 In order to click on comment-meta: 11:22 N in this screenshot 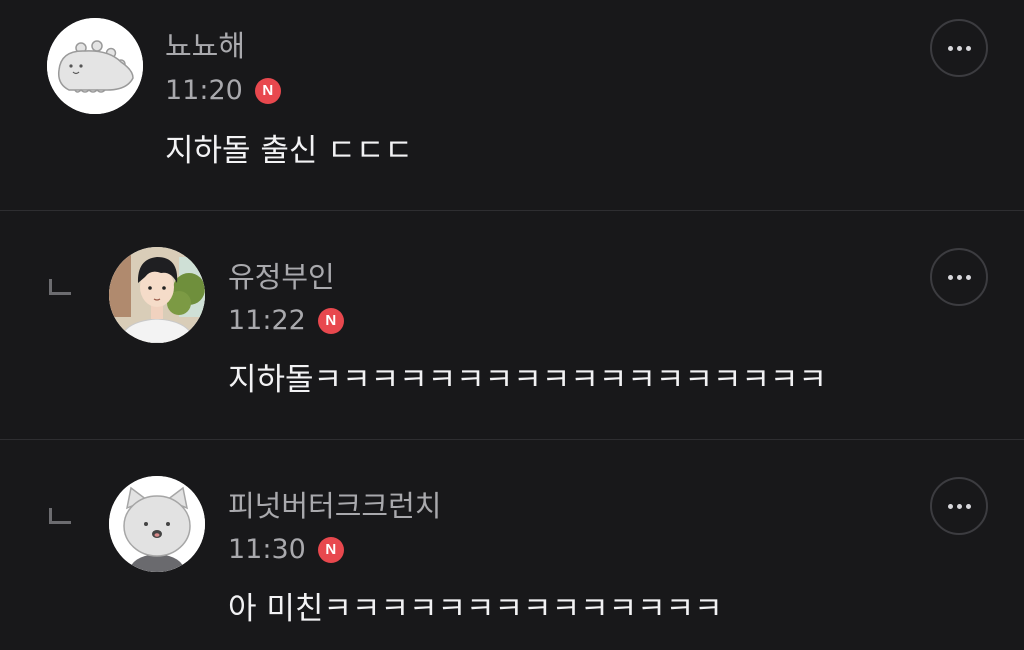, I will do `click(286, 321)`.